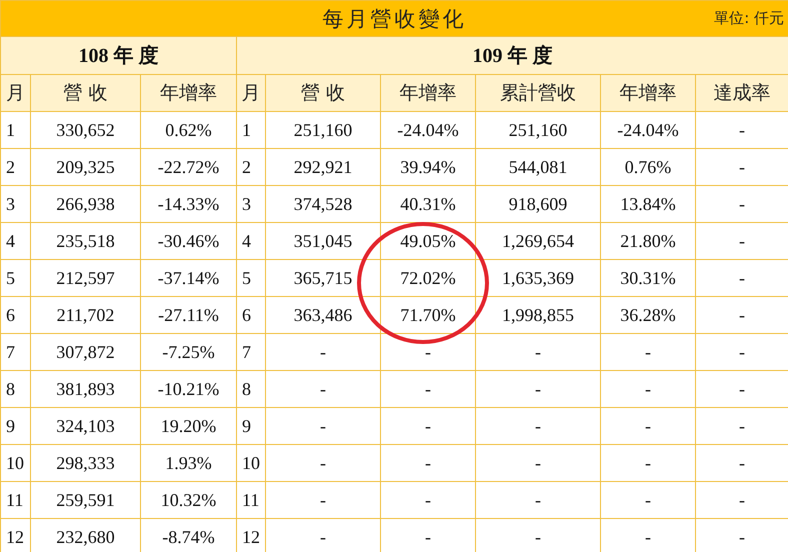 This screenshot has height=552, width=788. I want to click on column-header: 達成率, so click(742, 93).